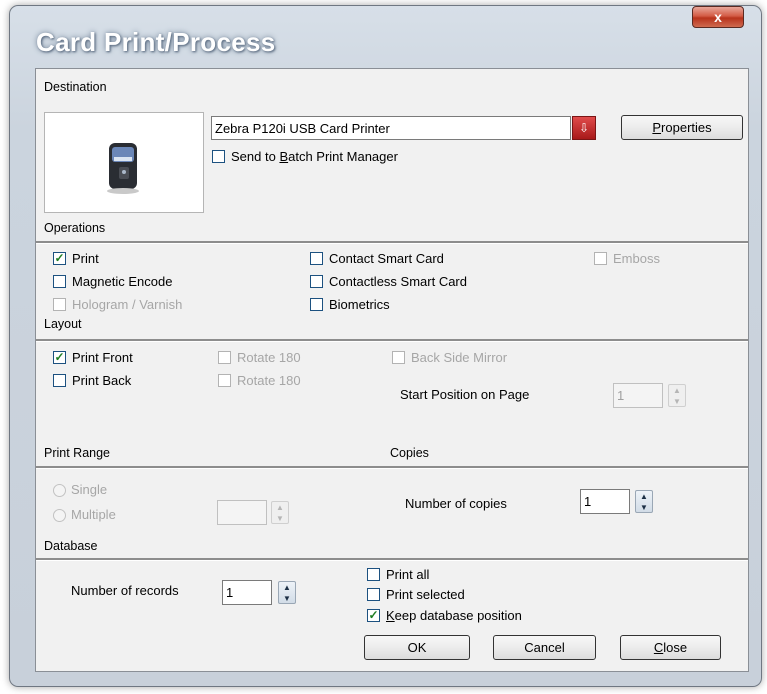 The width and height of the screenshot is (767, 694). I want to click on window-title: Card Print/Process, so click(156, 42).